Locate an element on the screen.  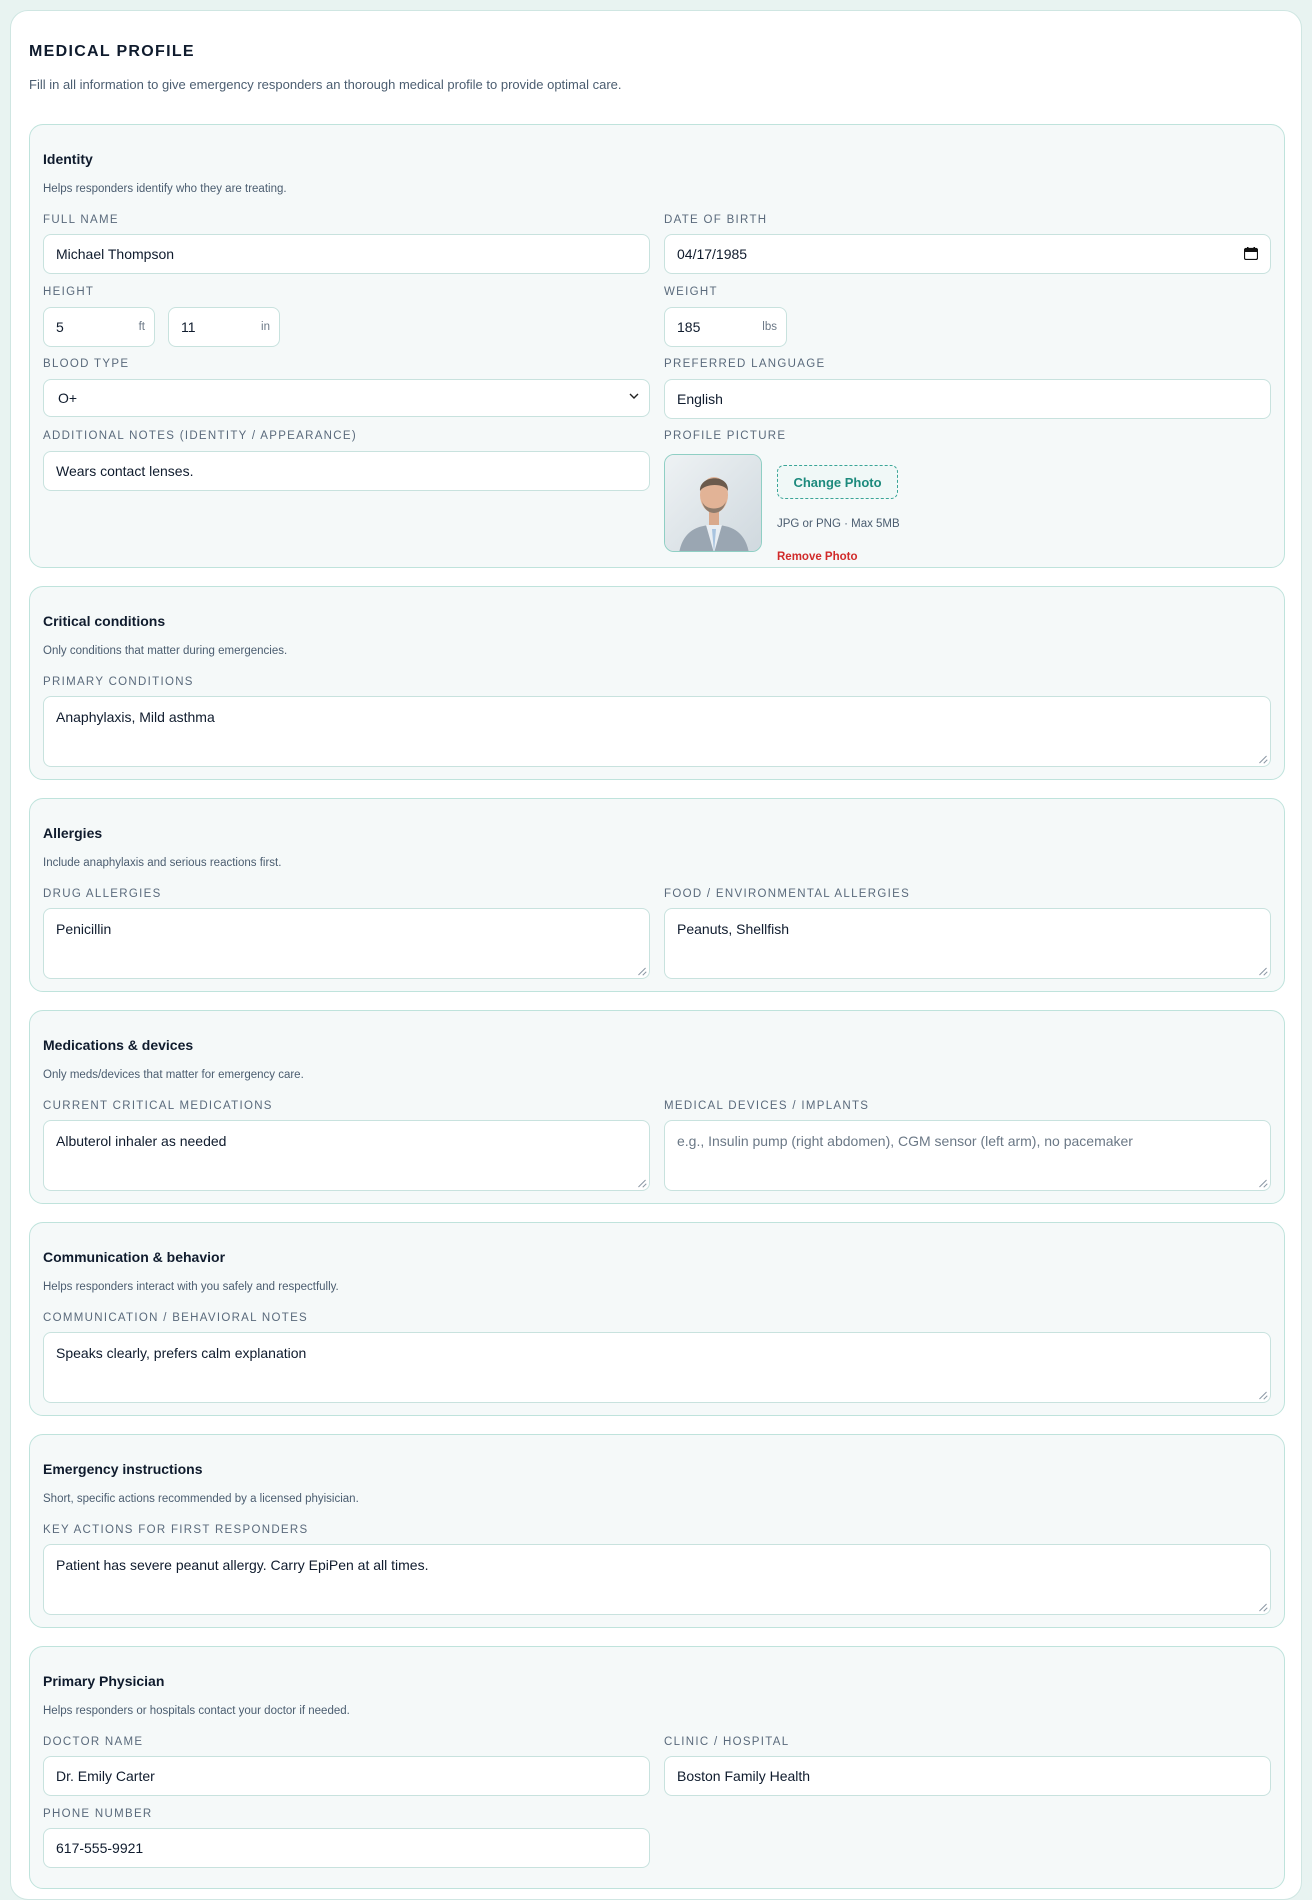
profile-photo-image is located at coordinates (713, 503).